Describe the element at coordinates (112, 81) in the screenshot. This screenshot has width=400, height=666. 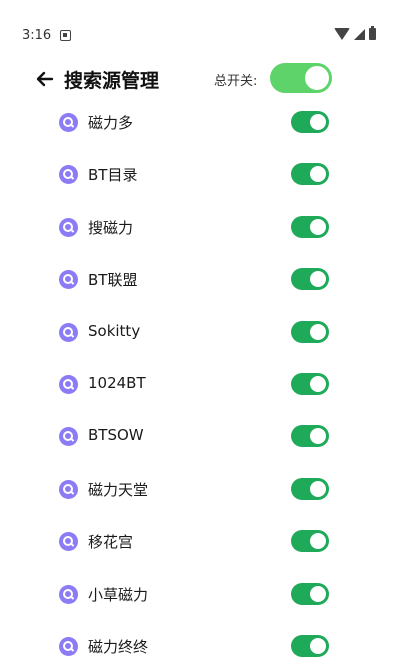
I see `page-title: 搜索源管理` at that location.